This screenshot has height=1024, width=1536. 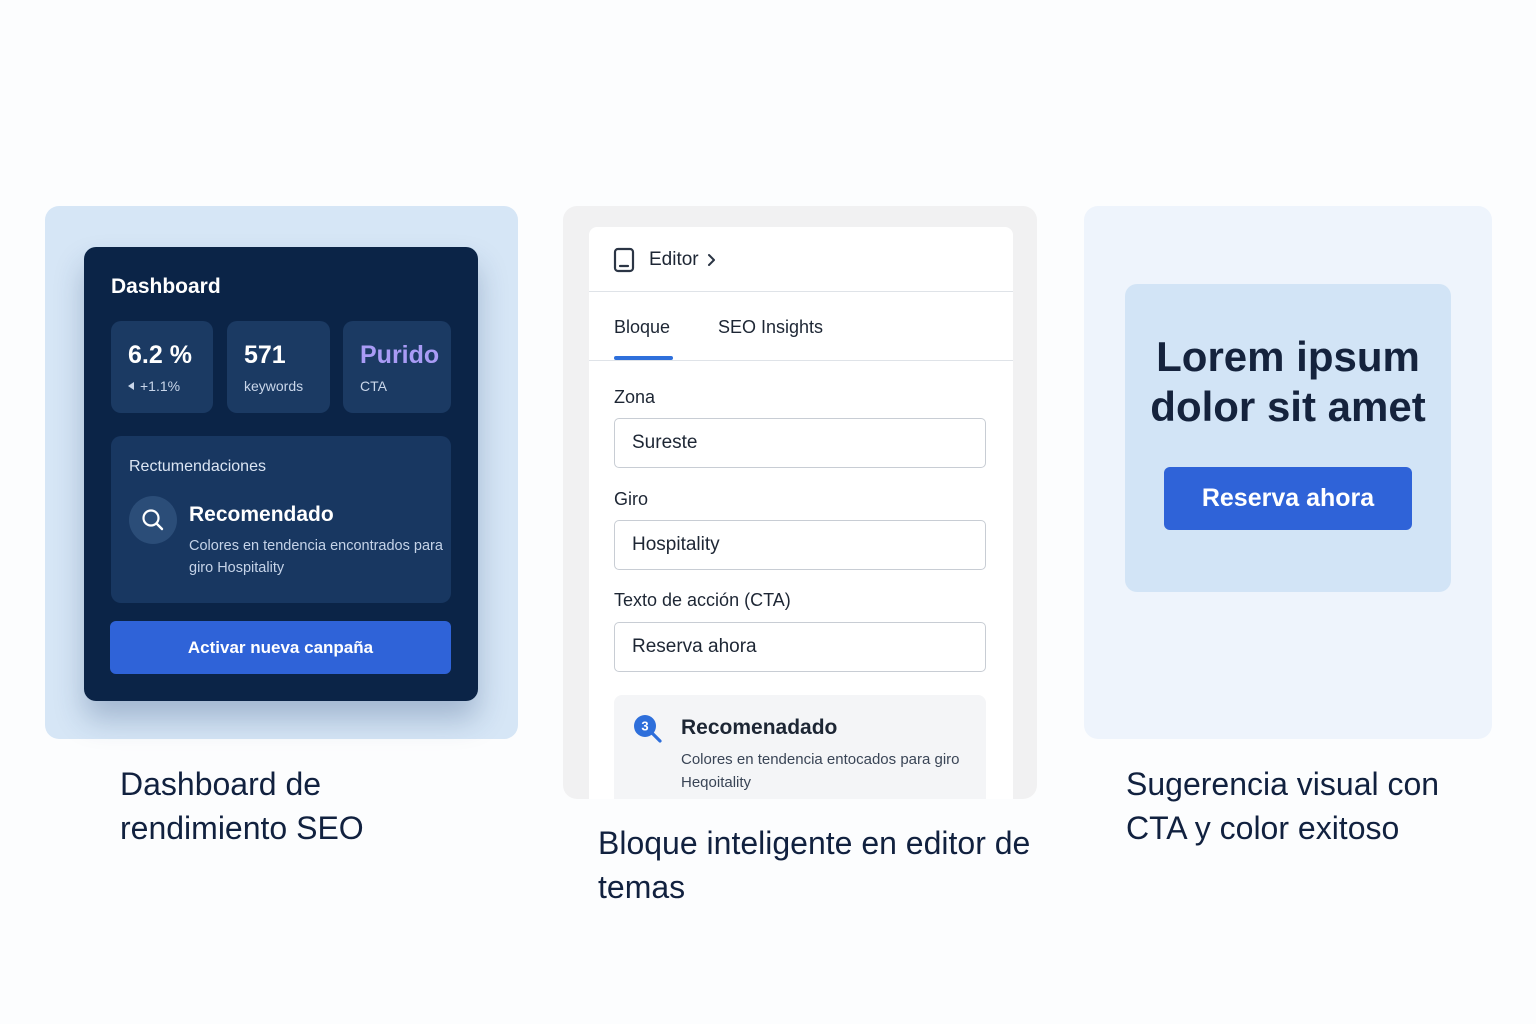 I want to click on dashboard-title: Dashboard, so click(x=166, y=286).